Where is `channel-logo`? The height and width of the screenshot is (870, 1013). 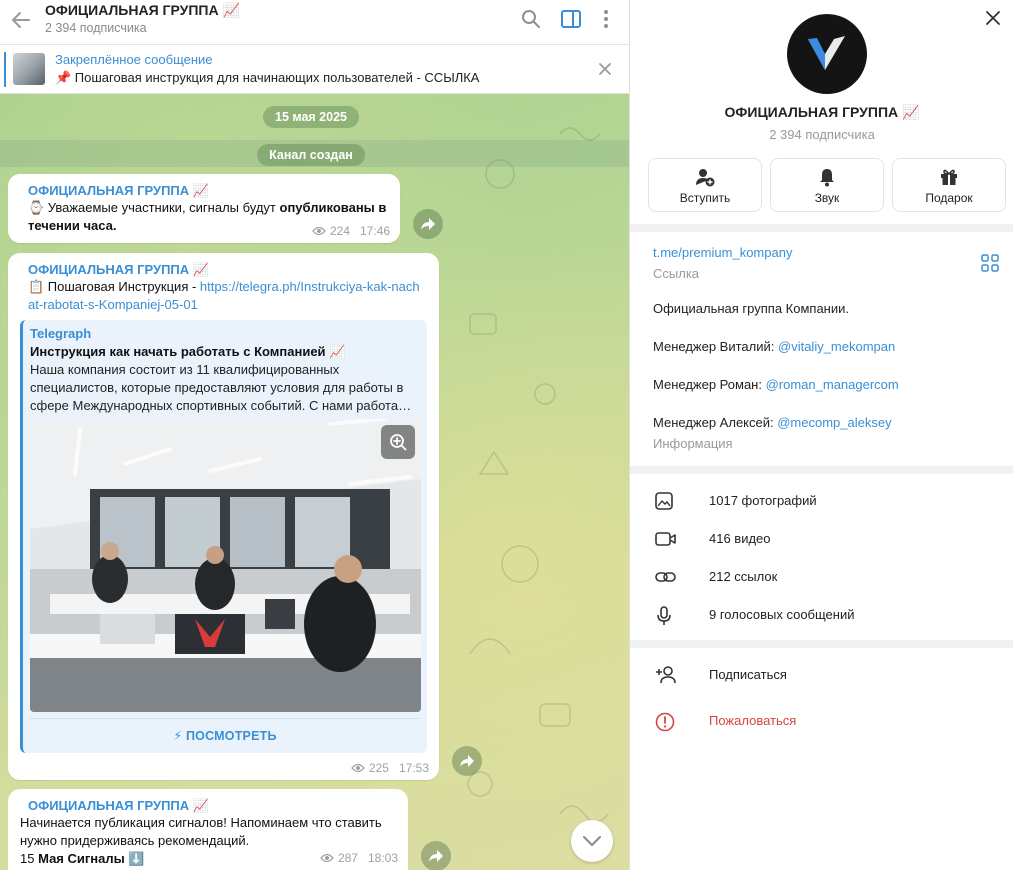
channel-logo is located at coordinates (826, 53).